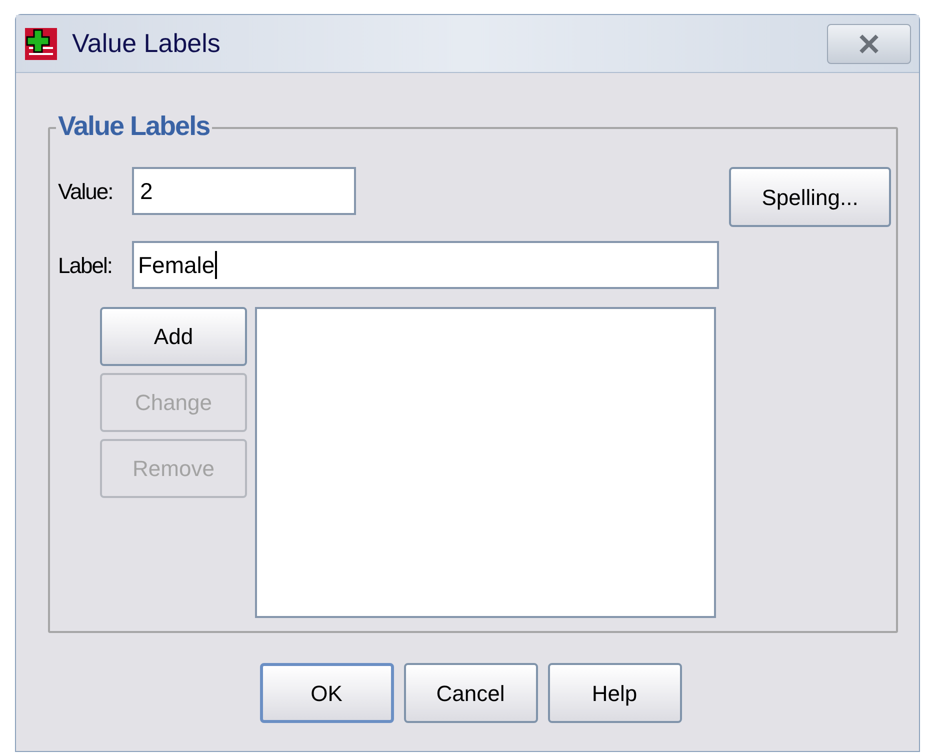 This screenshot has width=935, height=754. What do you see at coordinates (146, 43) in the screenshot?
I see `window-title: Value Labels` at bounding box center [146, 43].